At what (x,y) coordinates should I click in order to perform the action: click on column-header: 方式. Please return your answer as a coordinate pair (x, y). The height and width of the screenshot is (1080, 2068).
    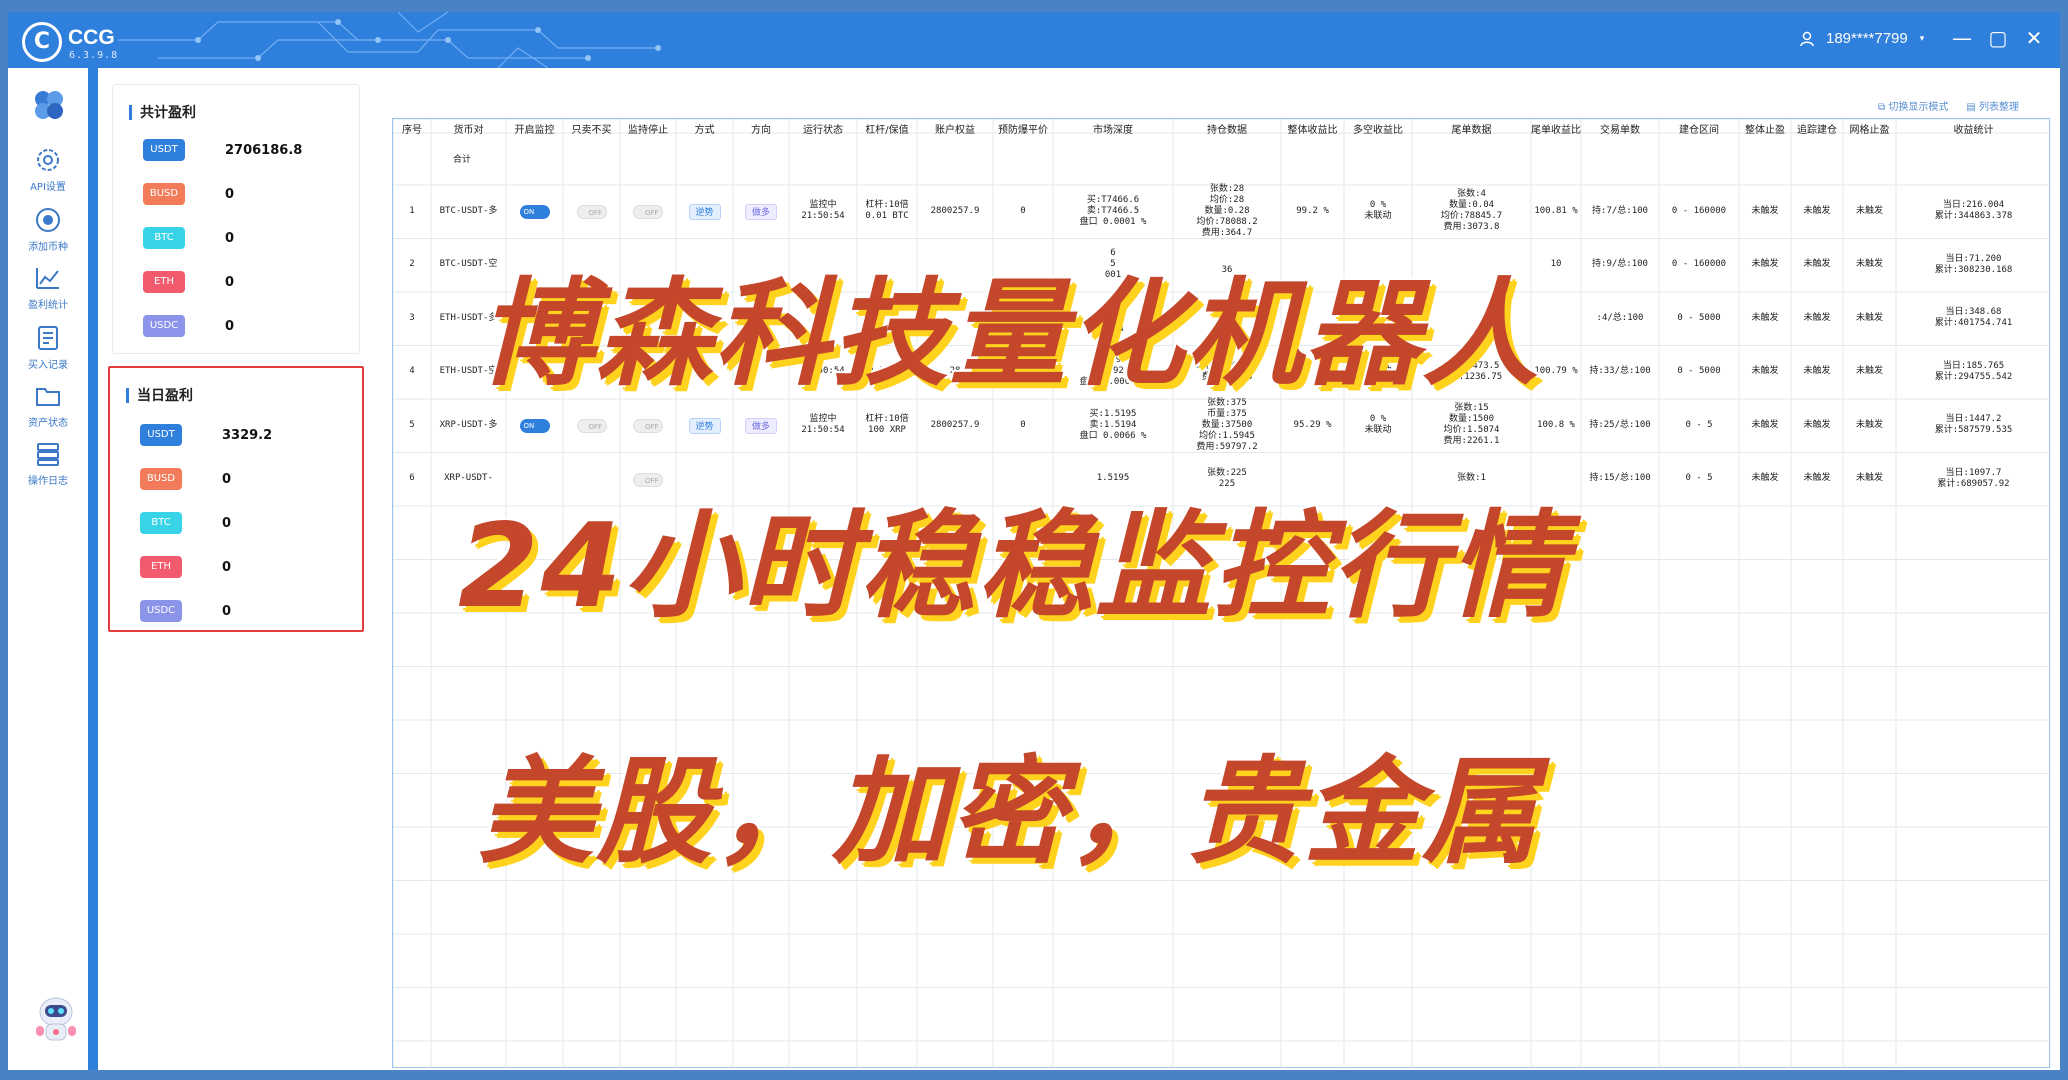
    Looking at the image, I should click on (704, 128).